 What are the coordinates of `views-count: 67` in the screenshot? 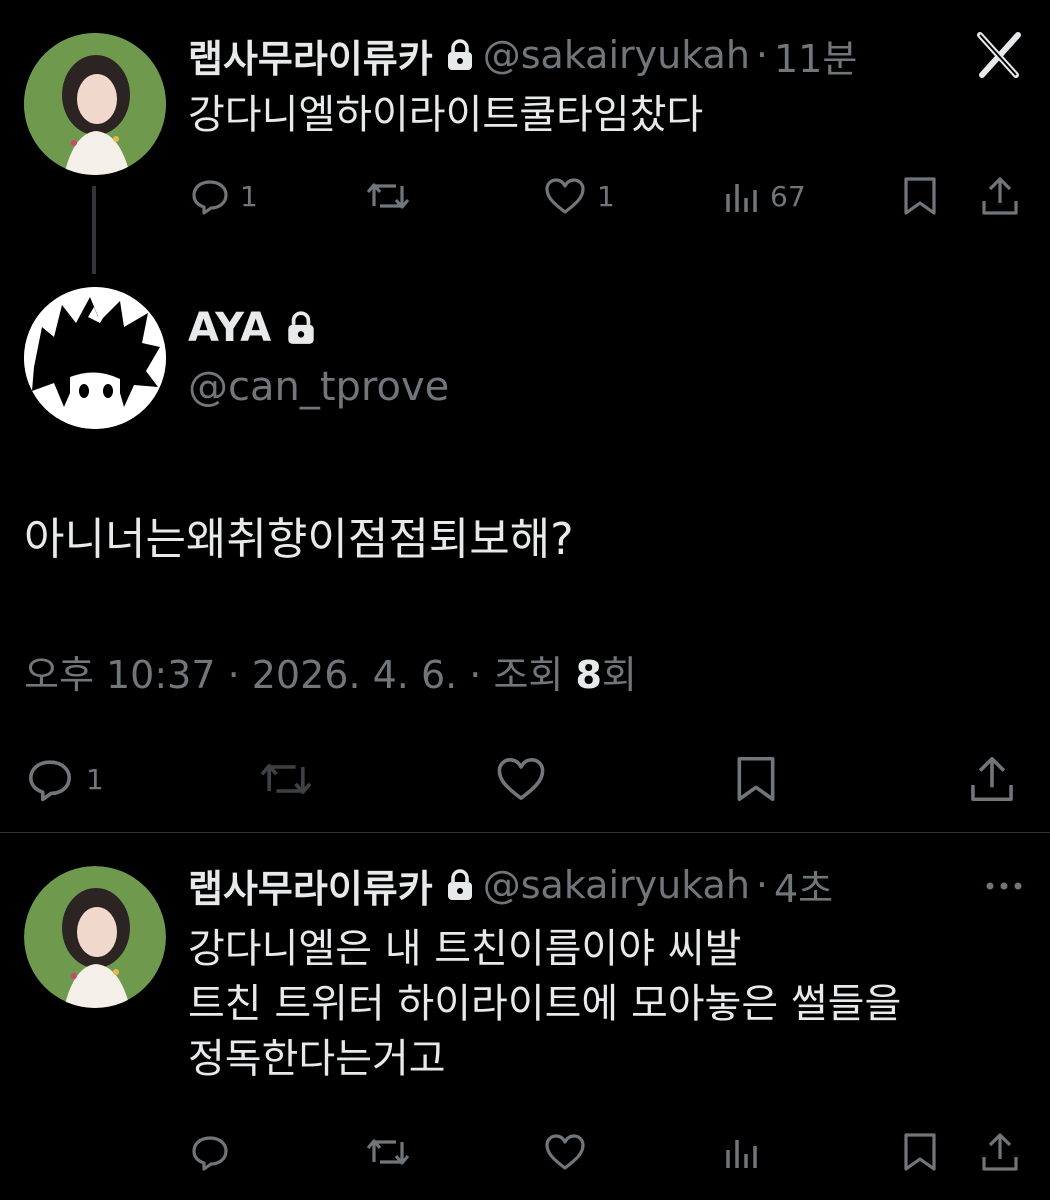 It's located at (788, 196).